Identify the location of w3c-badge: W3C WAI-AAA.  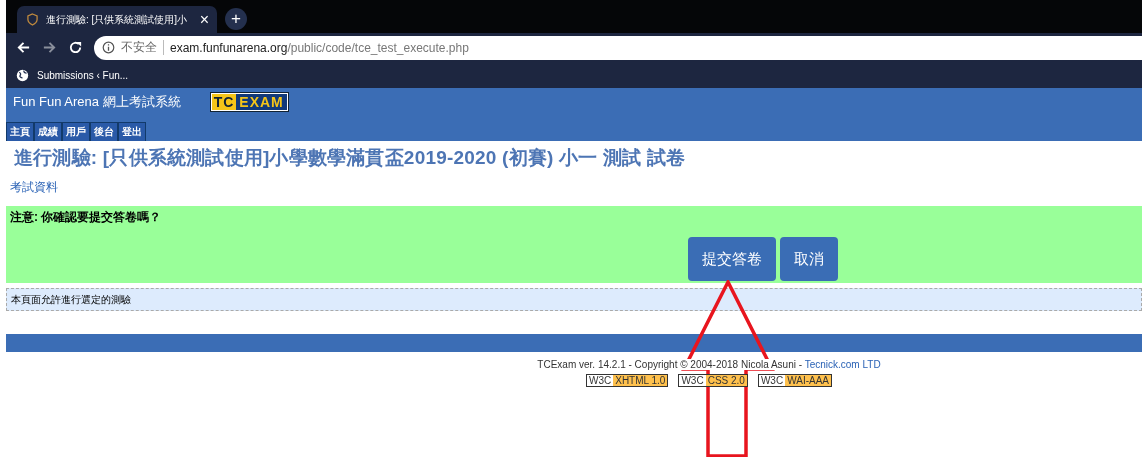
(794, 380).